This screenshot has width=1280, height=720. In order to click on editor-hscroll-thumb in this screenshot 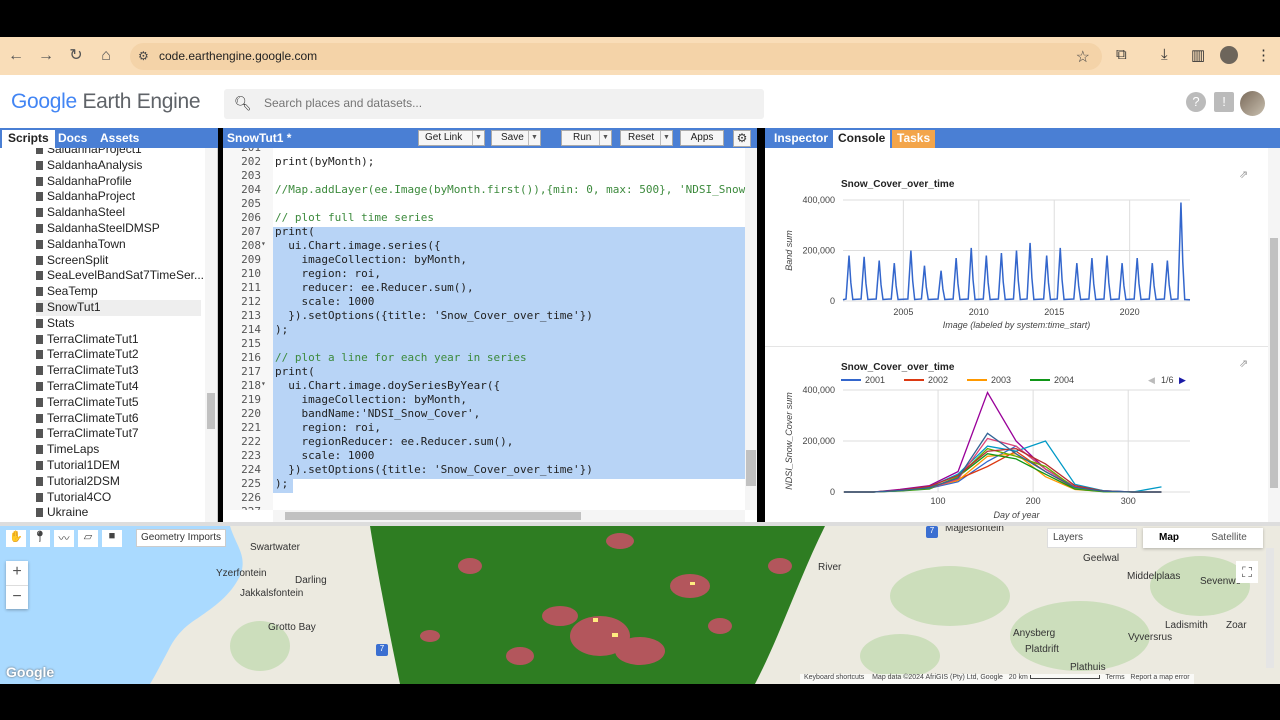, I will do `click(433, 516)`.